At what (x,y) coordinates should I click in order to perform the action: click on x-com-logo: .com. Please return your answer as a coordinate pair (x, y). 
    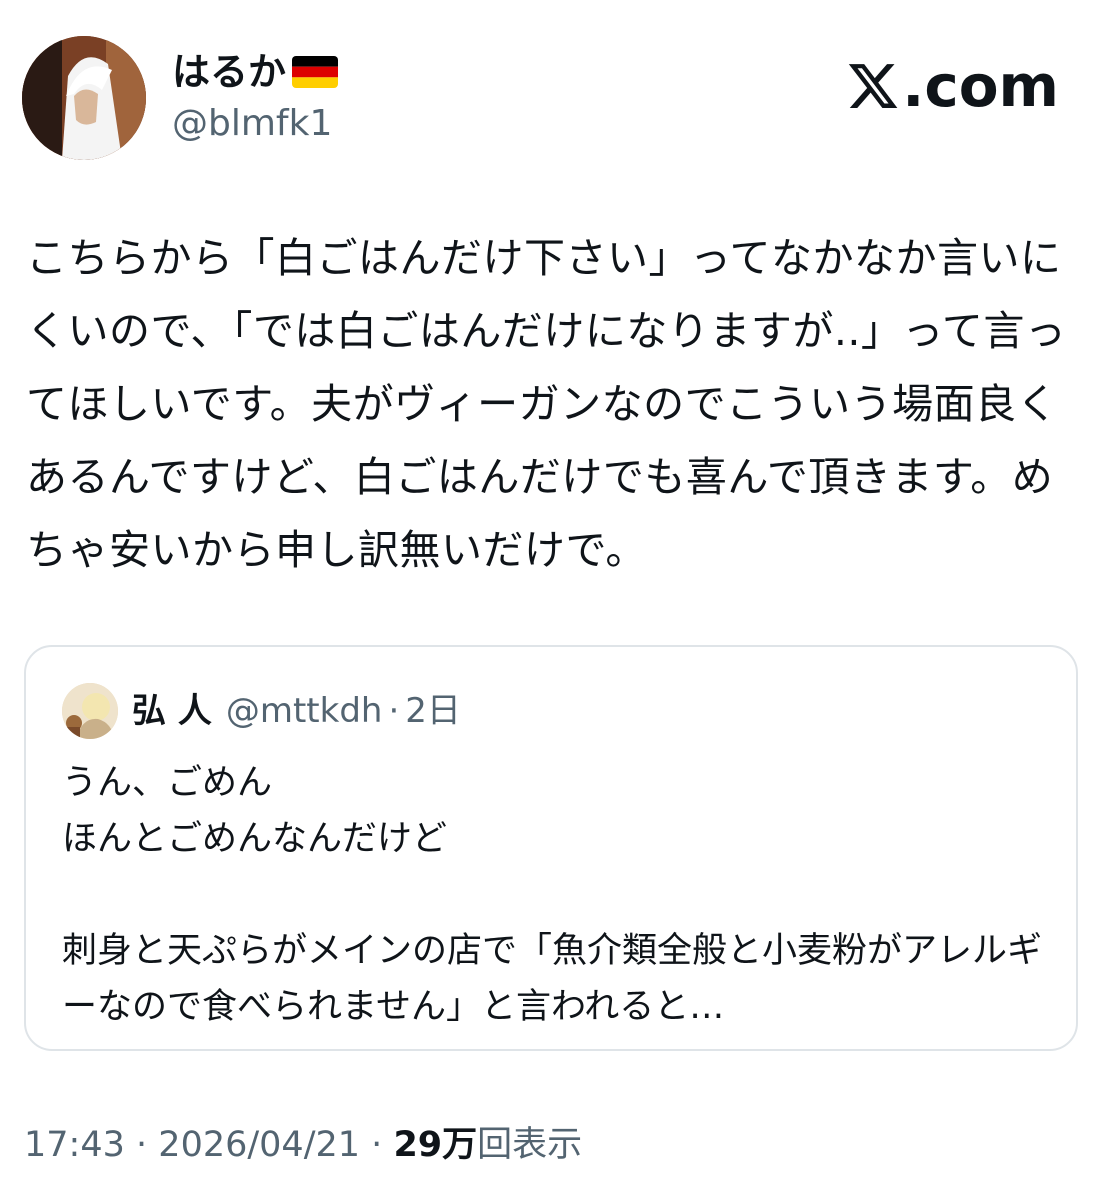
    Looking at the image, I should click on (952, 86).